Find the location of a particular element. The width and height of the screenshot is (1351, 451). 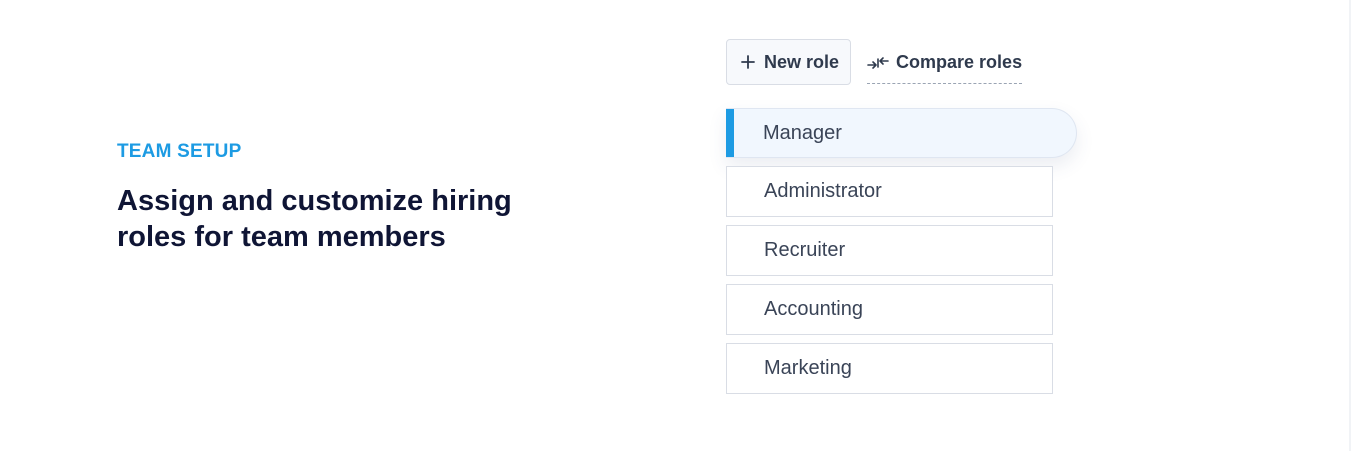

role-item-marketing: Marketing is located at coordinates (889, 368).